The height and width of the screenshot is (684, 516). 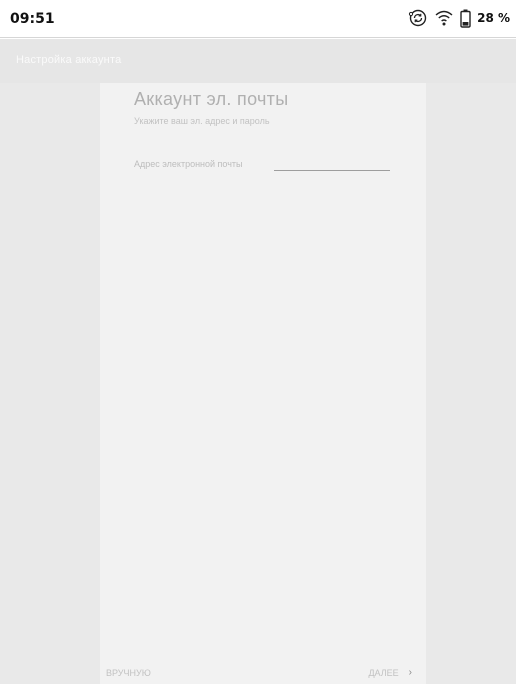 What do you see at coordinates (202, 121) in the screenshot?
I see `form-subtitle: Укажите ваш эл. адрес и пароль` at bounding box center [202, 121].